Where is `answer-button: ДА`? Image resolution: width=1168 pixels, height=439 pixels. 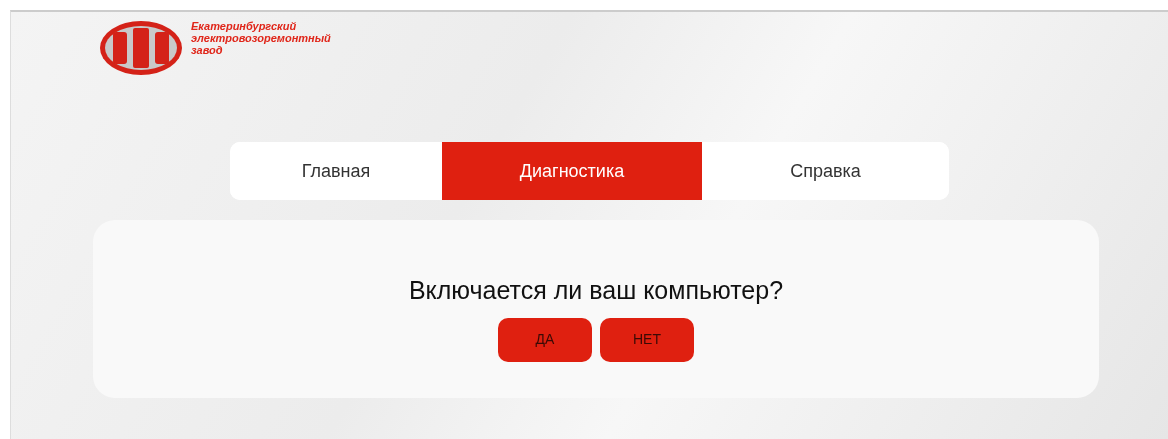 answer-button: ДА is located at coordinates (545, 339).